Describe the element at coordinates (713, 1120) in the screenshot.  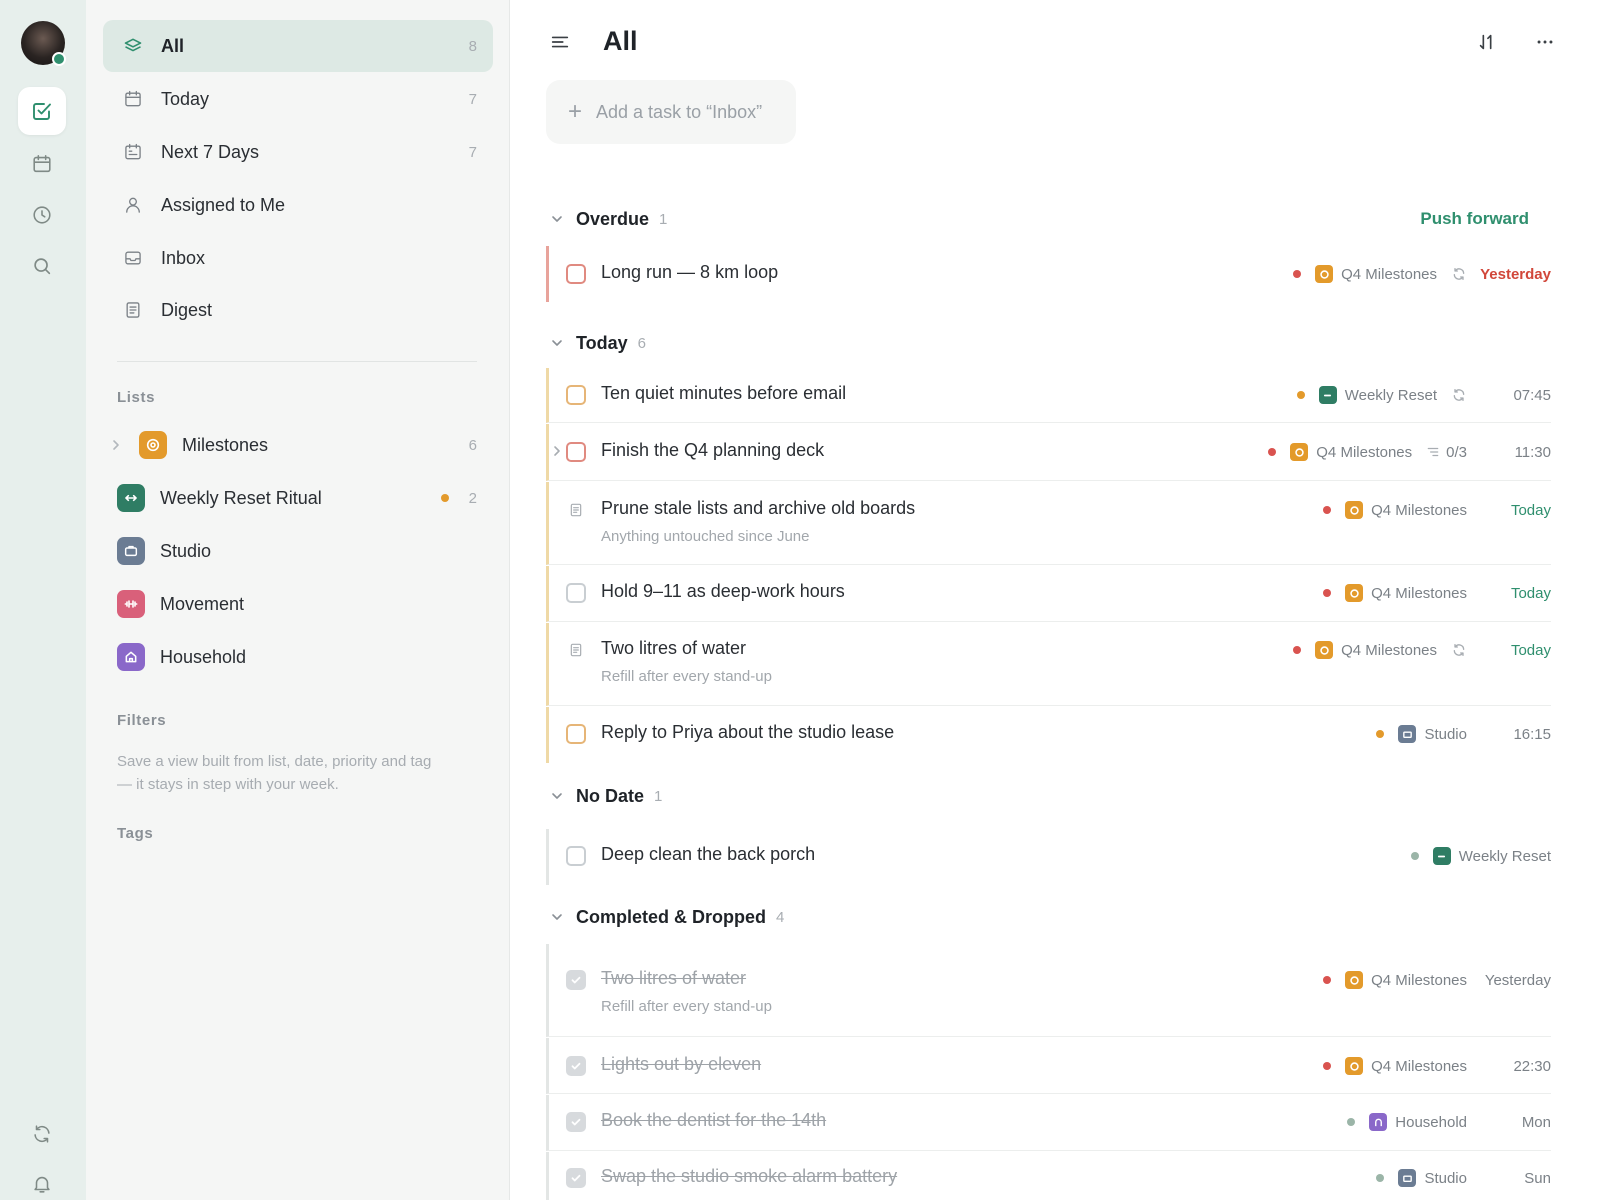
I see `task-title: Book the dentist for the 14th` at that location.